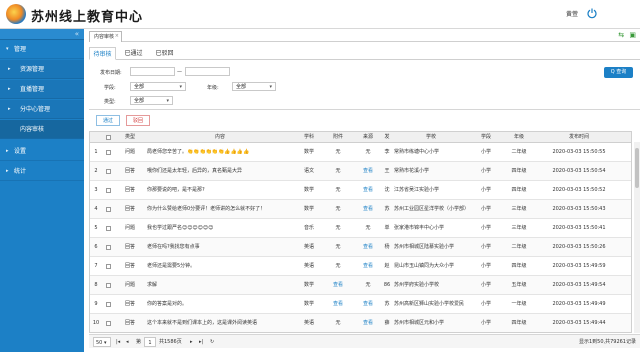  I want to click on refresh-icon: ↻, so click(212, 342).